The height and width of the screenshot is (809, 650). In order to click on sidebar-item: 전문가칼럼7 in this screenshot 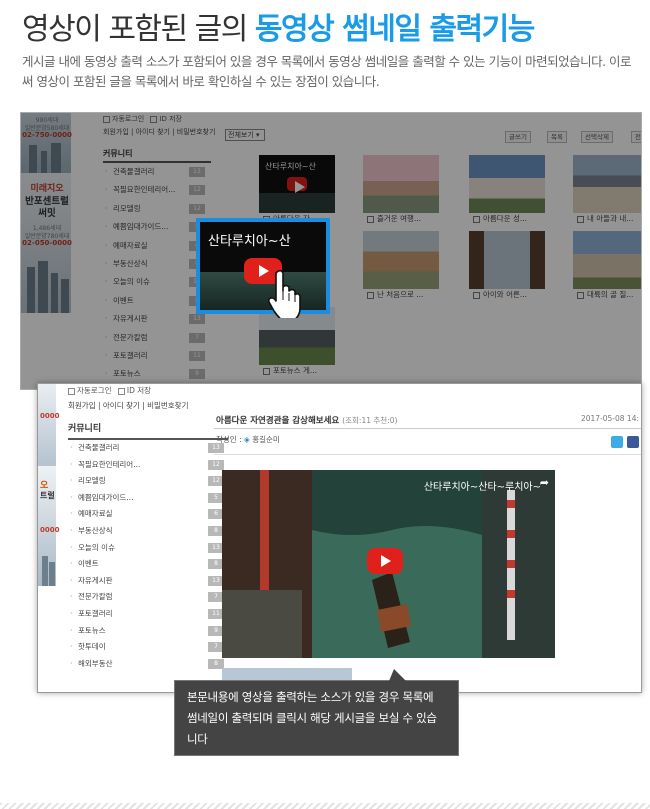, I will do `click(148, 597)`.